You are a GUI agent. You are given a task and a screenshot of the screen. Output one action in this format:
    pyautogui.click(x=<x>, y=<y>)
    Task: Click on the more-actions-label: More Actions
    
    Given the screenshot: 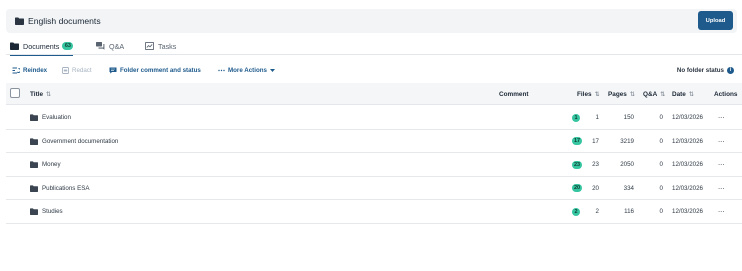 What is the action you would take?
    pyautogui.click(x=247, y=70)
    